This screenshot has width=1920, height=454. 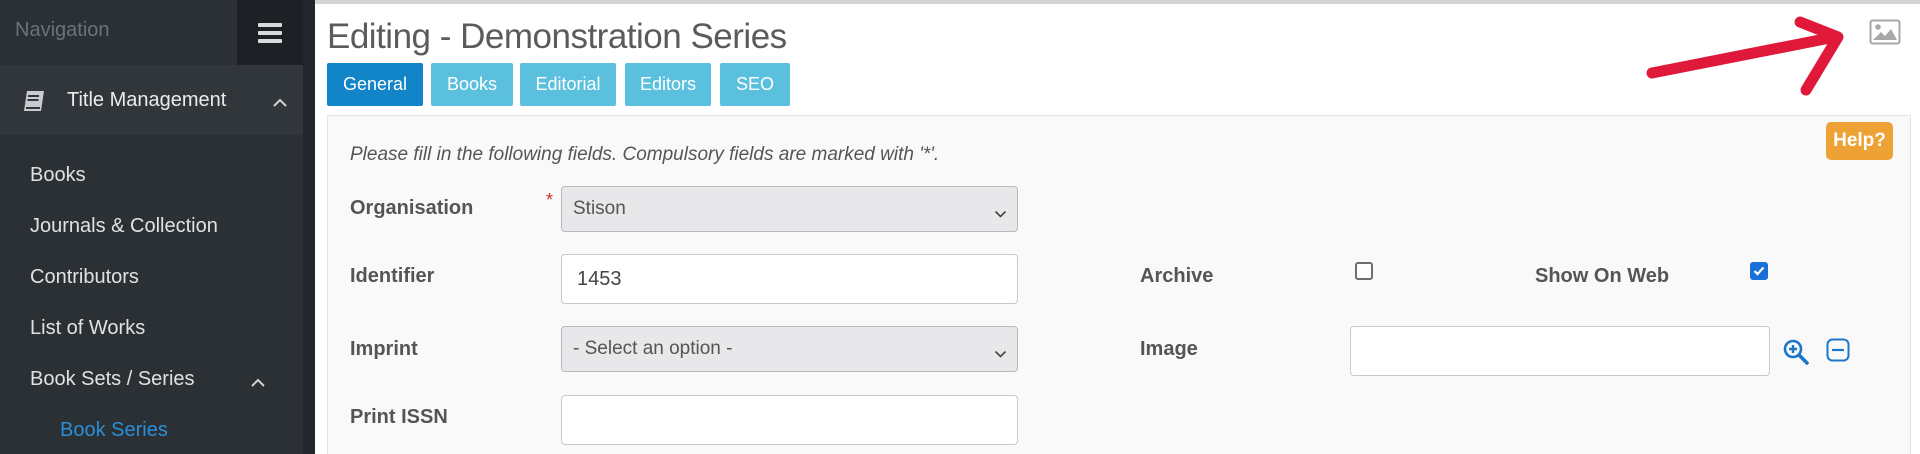 What do you see at coordinates (1602, 276) in the screenshot?
I see `show-on-web-label: Show On Web` at bounding box center [1602, 276].